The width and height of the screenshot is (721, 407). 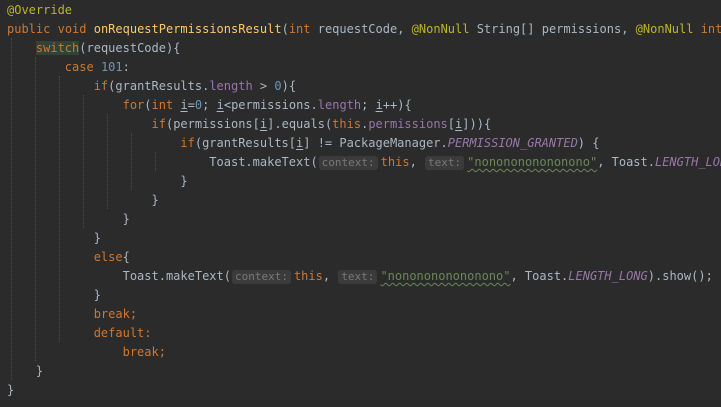 What do you see at coordinates (357, 29) in the screenshot?
I see `request-code-param: requestCode` at bounding box center [357, 29].